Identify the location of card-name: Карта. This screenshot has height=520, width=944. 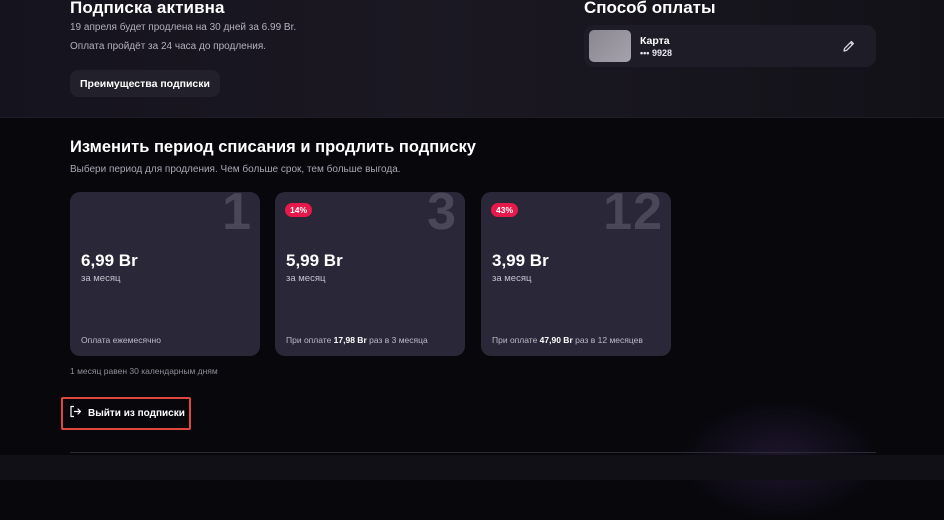
(655, 41).